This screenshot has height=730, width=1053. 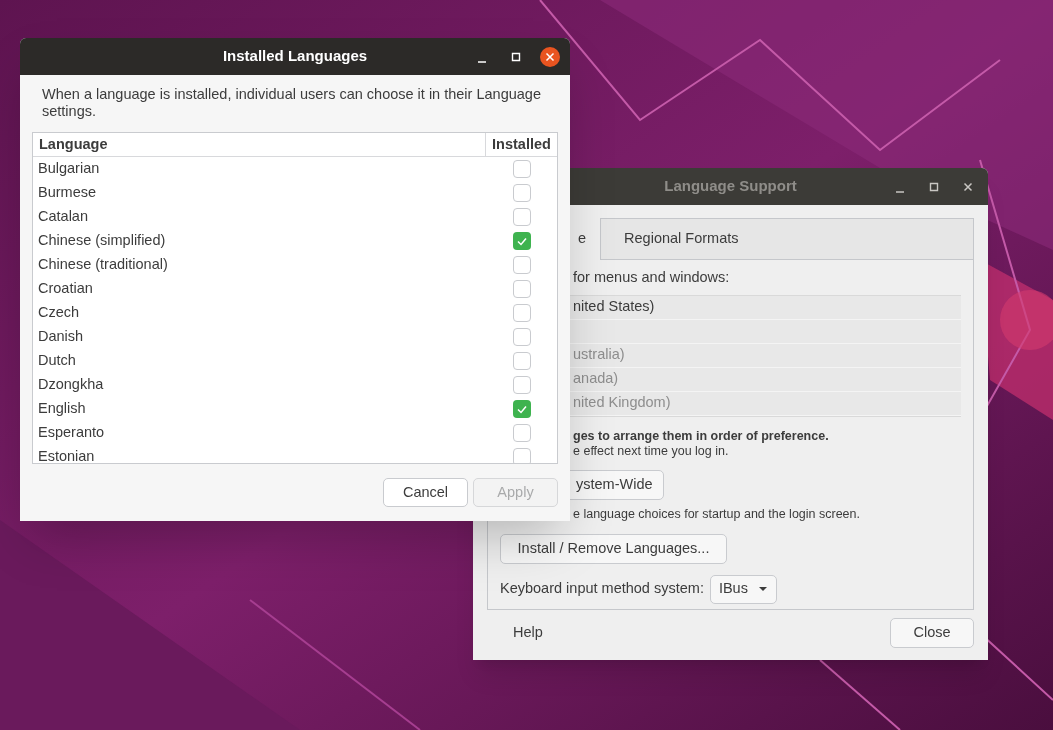 What do you see at coordinates (59, 313) in the screenshot?
I see `table-cell-text: Czech` at bounding box center [59, 313].